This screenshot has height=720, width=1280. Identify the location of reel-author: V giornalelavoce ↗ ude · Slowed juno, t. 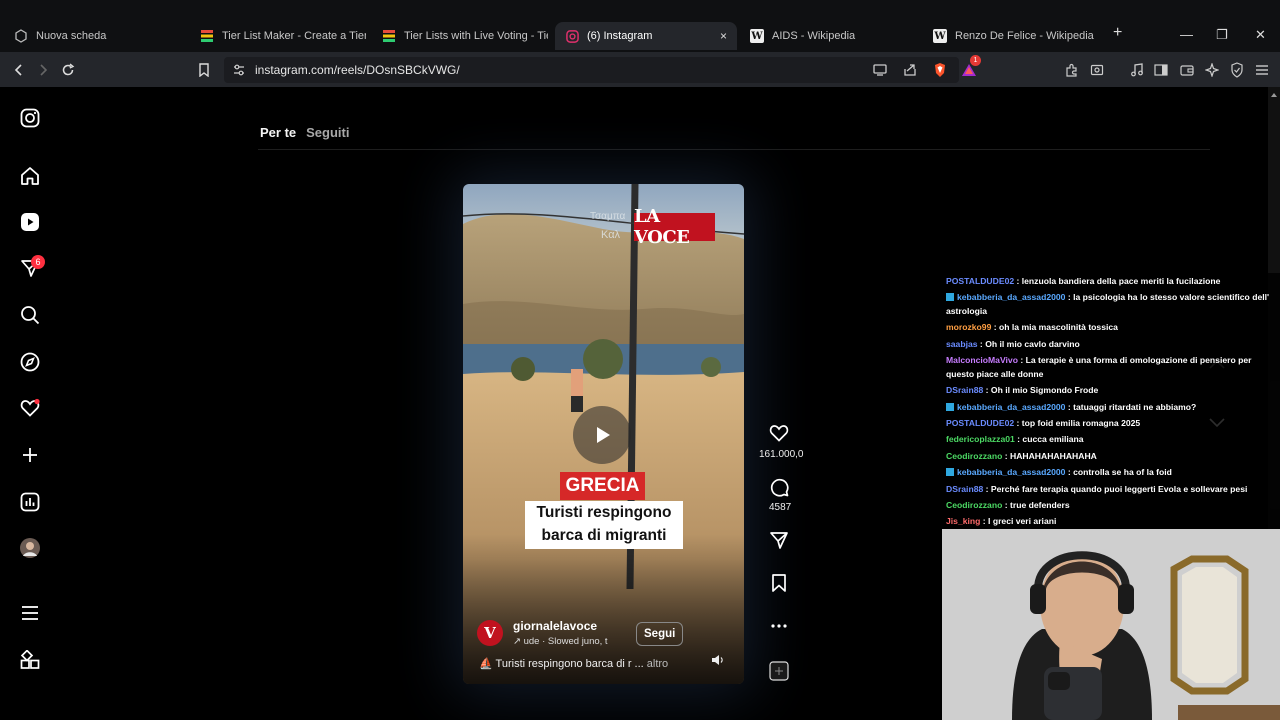
(542, 633).